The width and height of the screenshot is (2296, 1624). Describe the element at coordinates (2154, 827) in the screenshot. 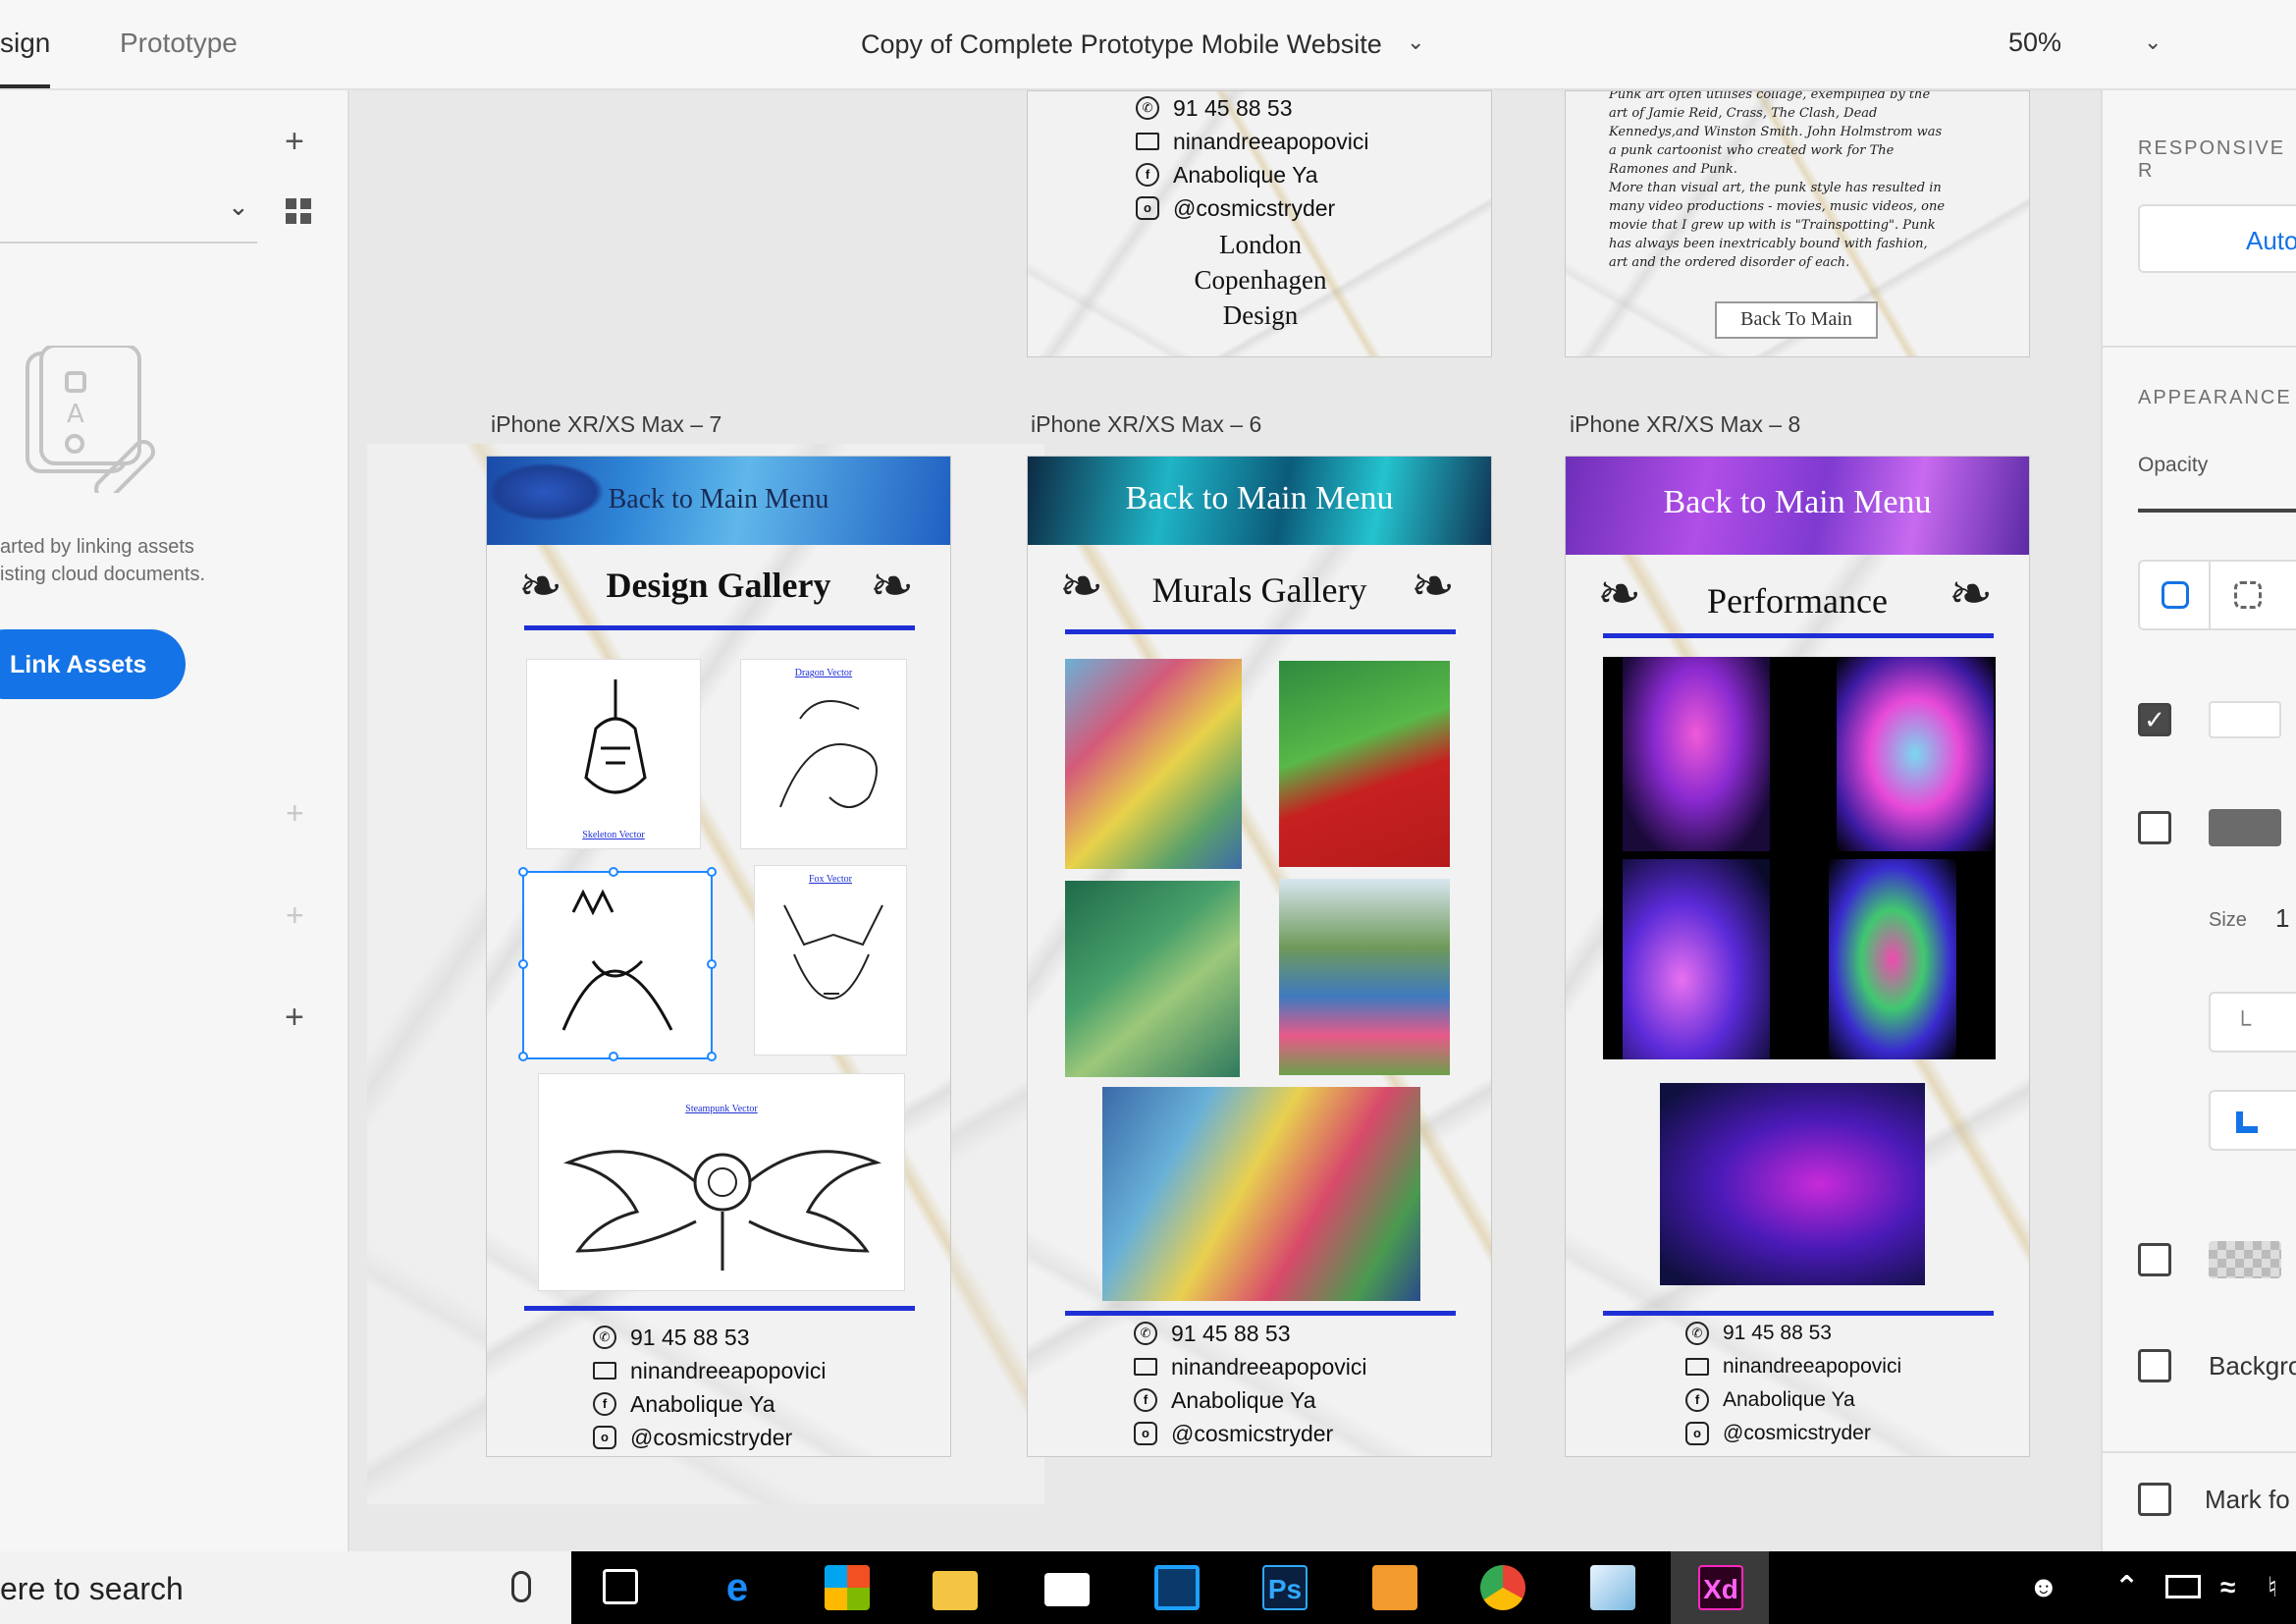

I see `border-checkbox` at that location.